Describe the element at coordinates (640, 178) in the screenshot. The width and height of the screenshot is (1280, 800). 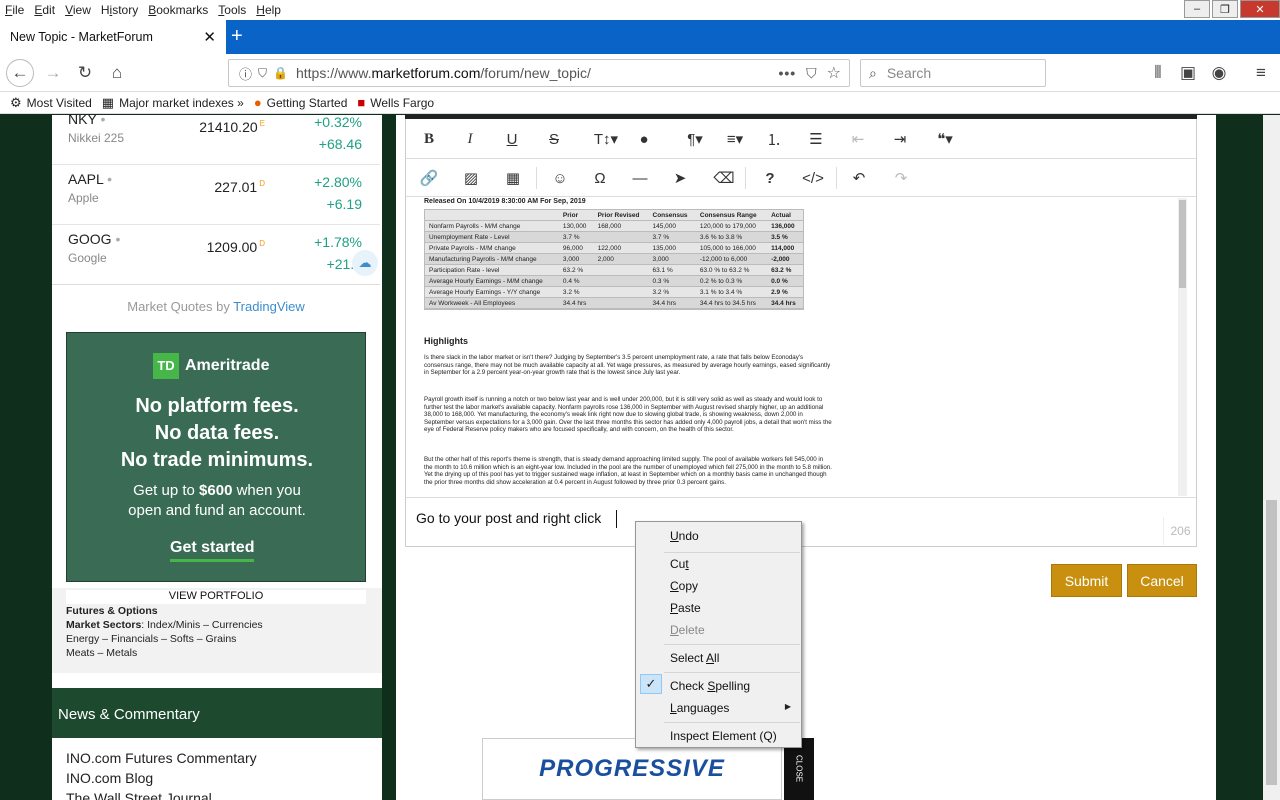
I see `horizontal-rule-icon: —` at that location.